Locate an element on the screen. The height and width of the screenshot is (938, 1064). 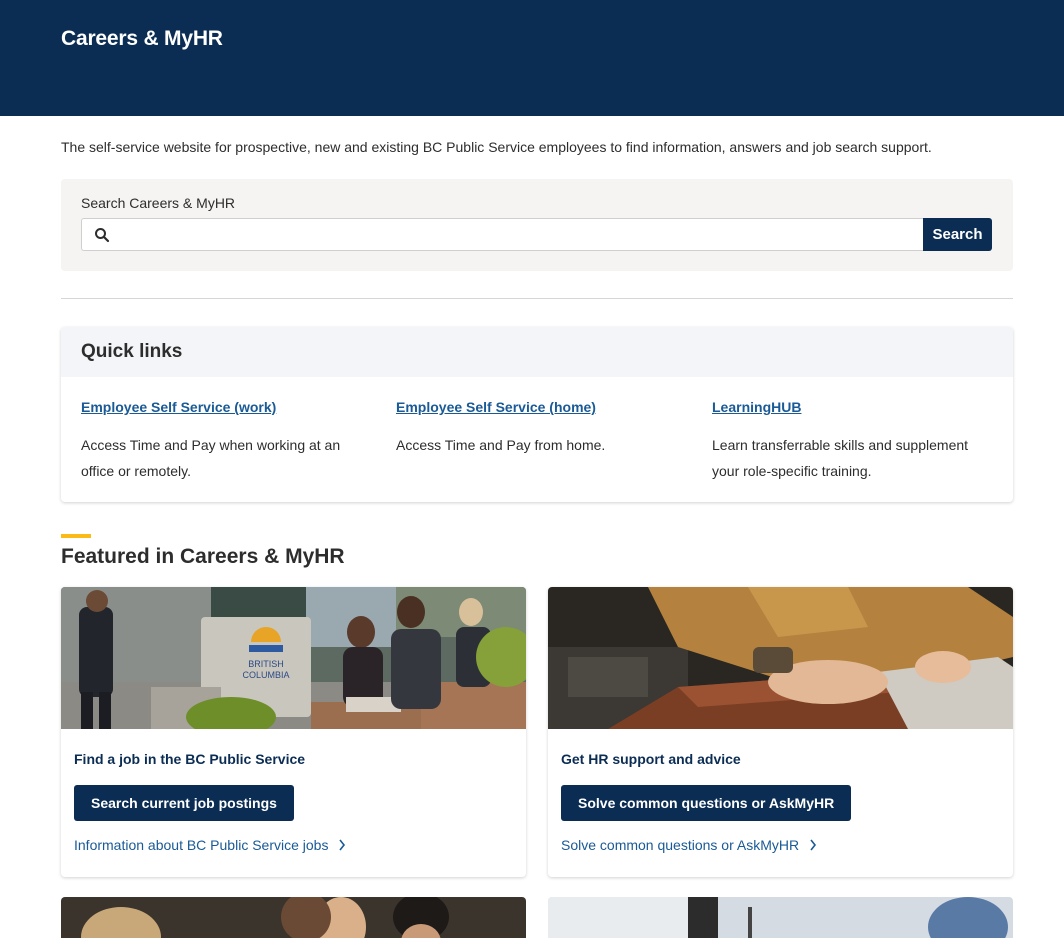
search-icon is located at coordinates (102, 235).